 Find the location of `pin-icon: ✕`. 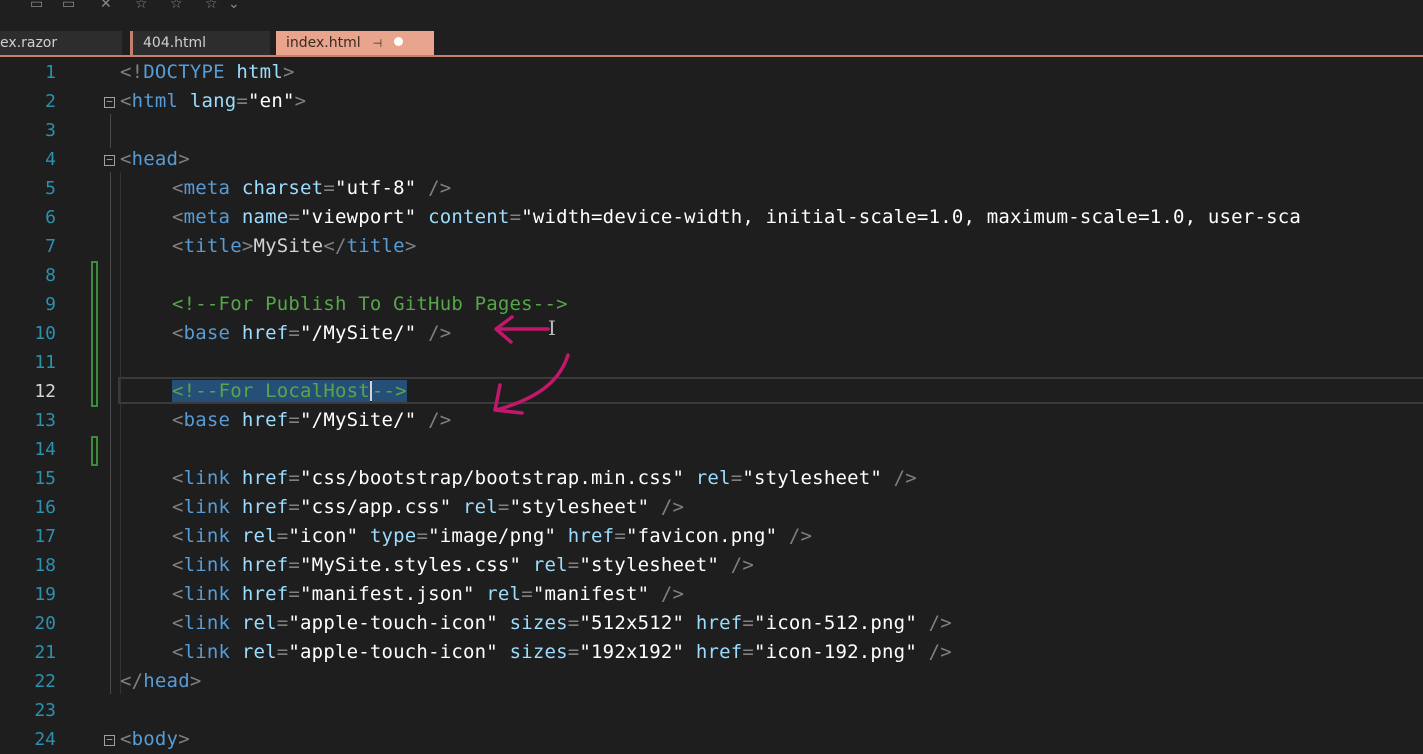

pin-icon: ✕ is located at coordinates (106, 6).